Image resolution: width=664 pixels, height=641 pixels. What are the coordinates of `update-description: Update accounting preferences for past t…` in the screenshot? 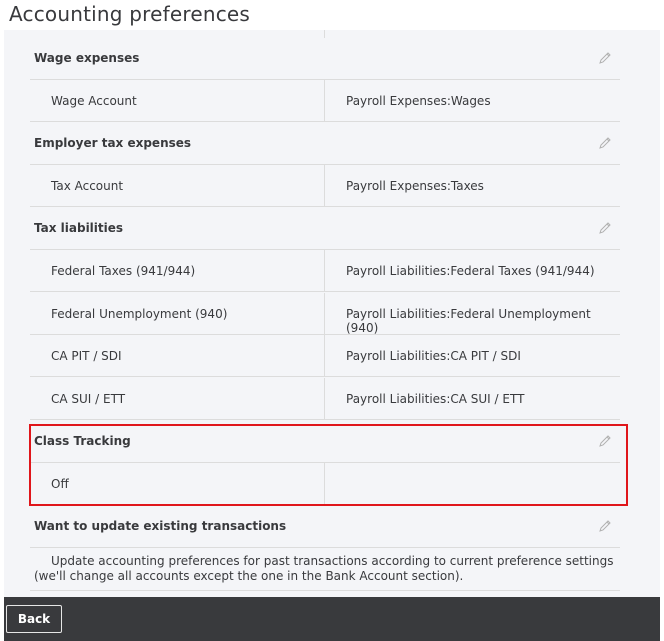 It's located at (325, 569).